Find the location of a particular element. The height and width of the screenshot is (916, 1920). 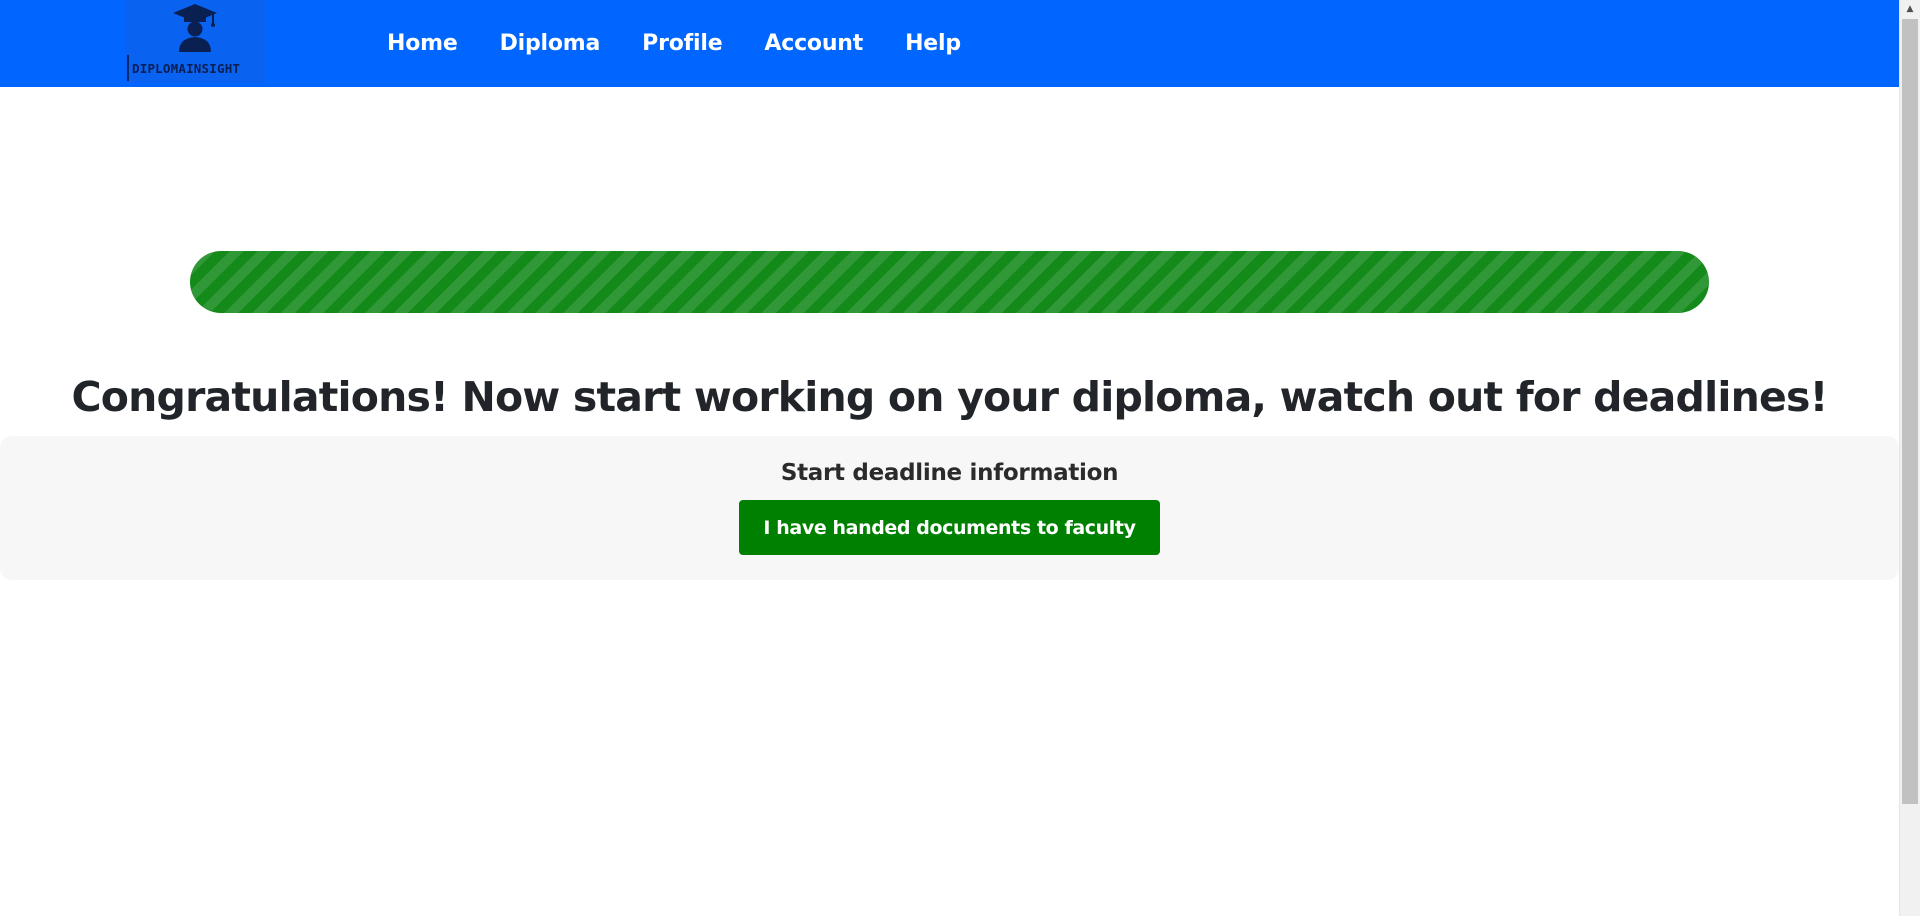

progress-fill is located at coordinates (949, 282).